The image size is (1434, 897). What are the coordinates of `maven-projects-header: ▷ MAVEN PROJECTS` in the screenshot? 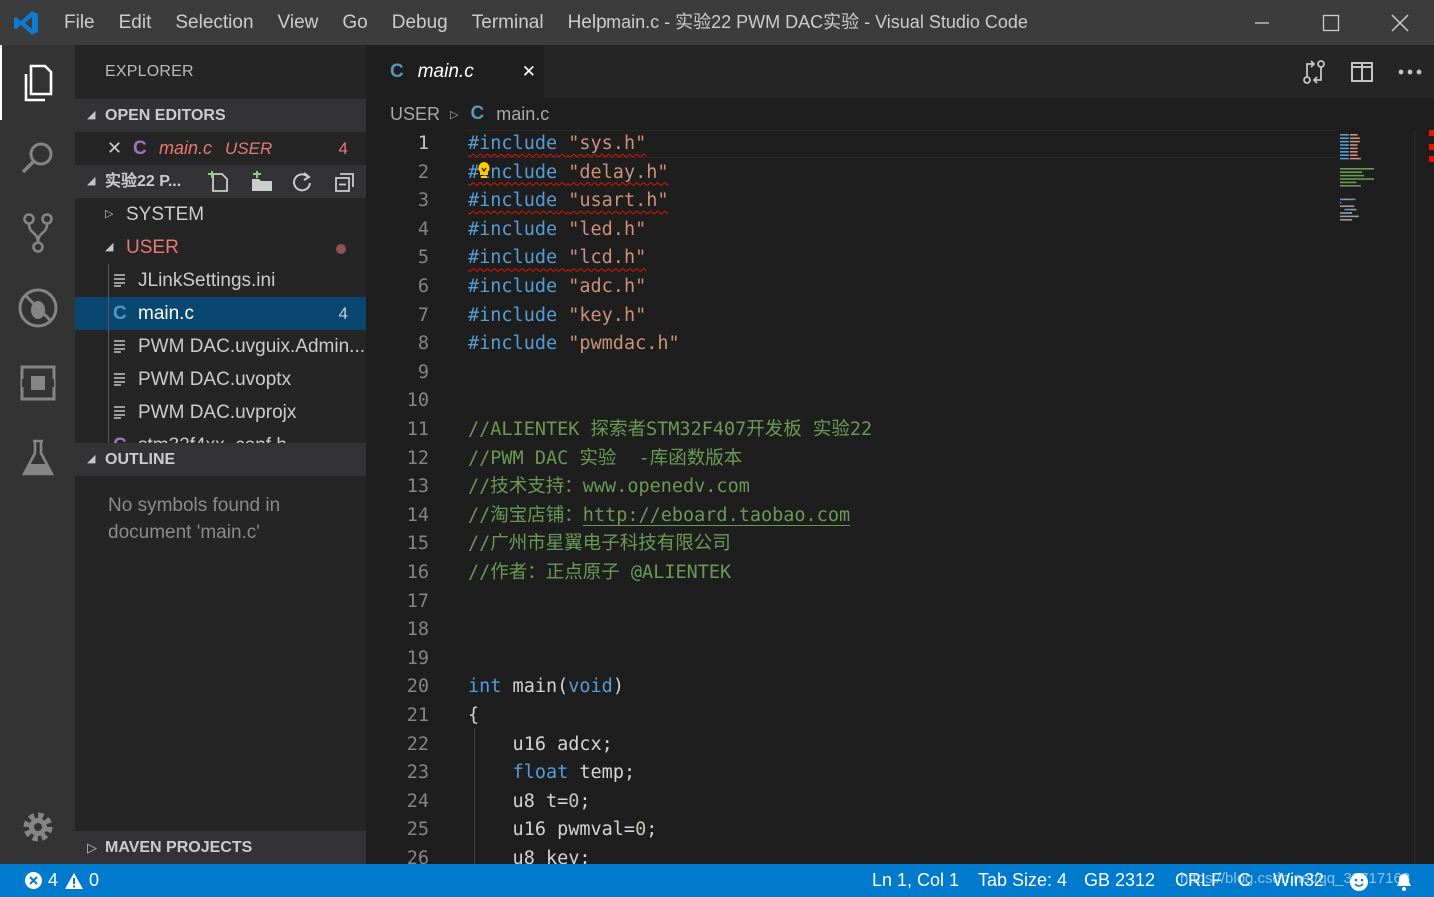 It's located at (220, 847).